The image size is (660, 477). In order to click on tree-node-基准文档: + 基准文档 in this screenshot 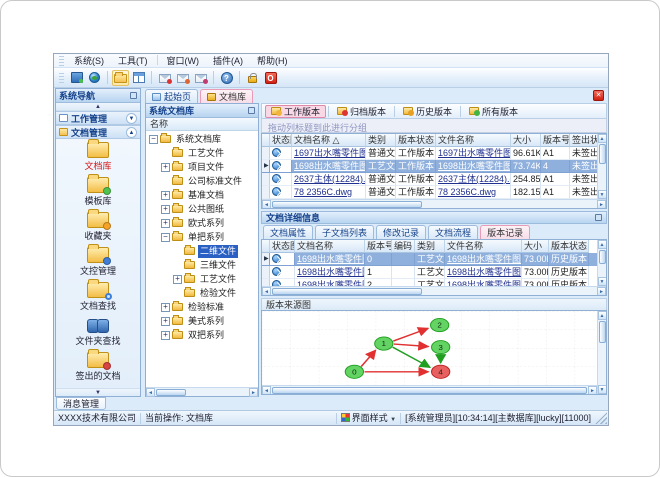, I will do `click(202, 195)`.